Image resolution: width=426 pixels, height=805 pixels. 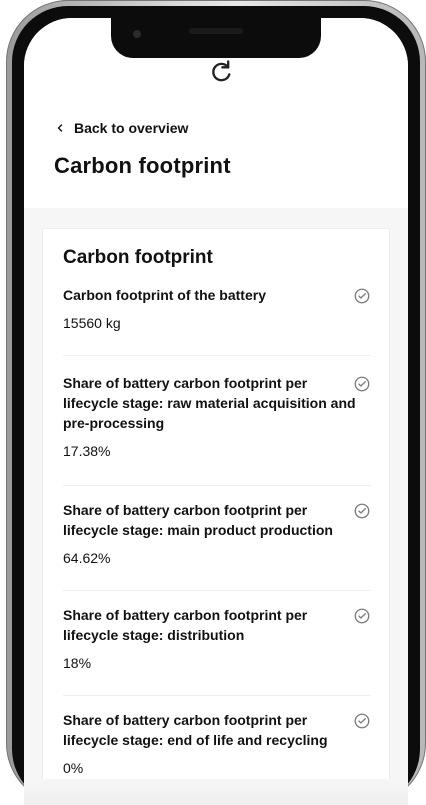 I want to click on chevron-left-icon, so click(x=60, y=128).